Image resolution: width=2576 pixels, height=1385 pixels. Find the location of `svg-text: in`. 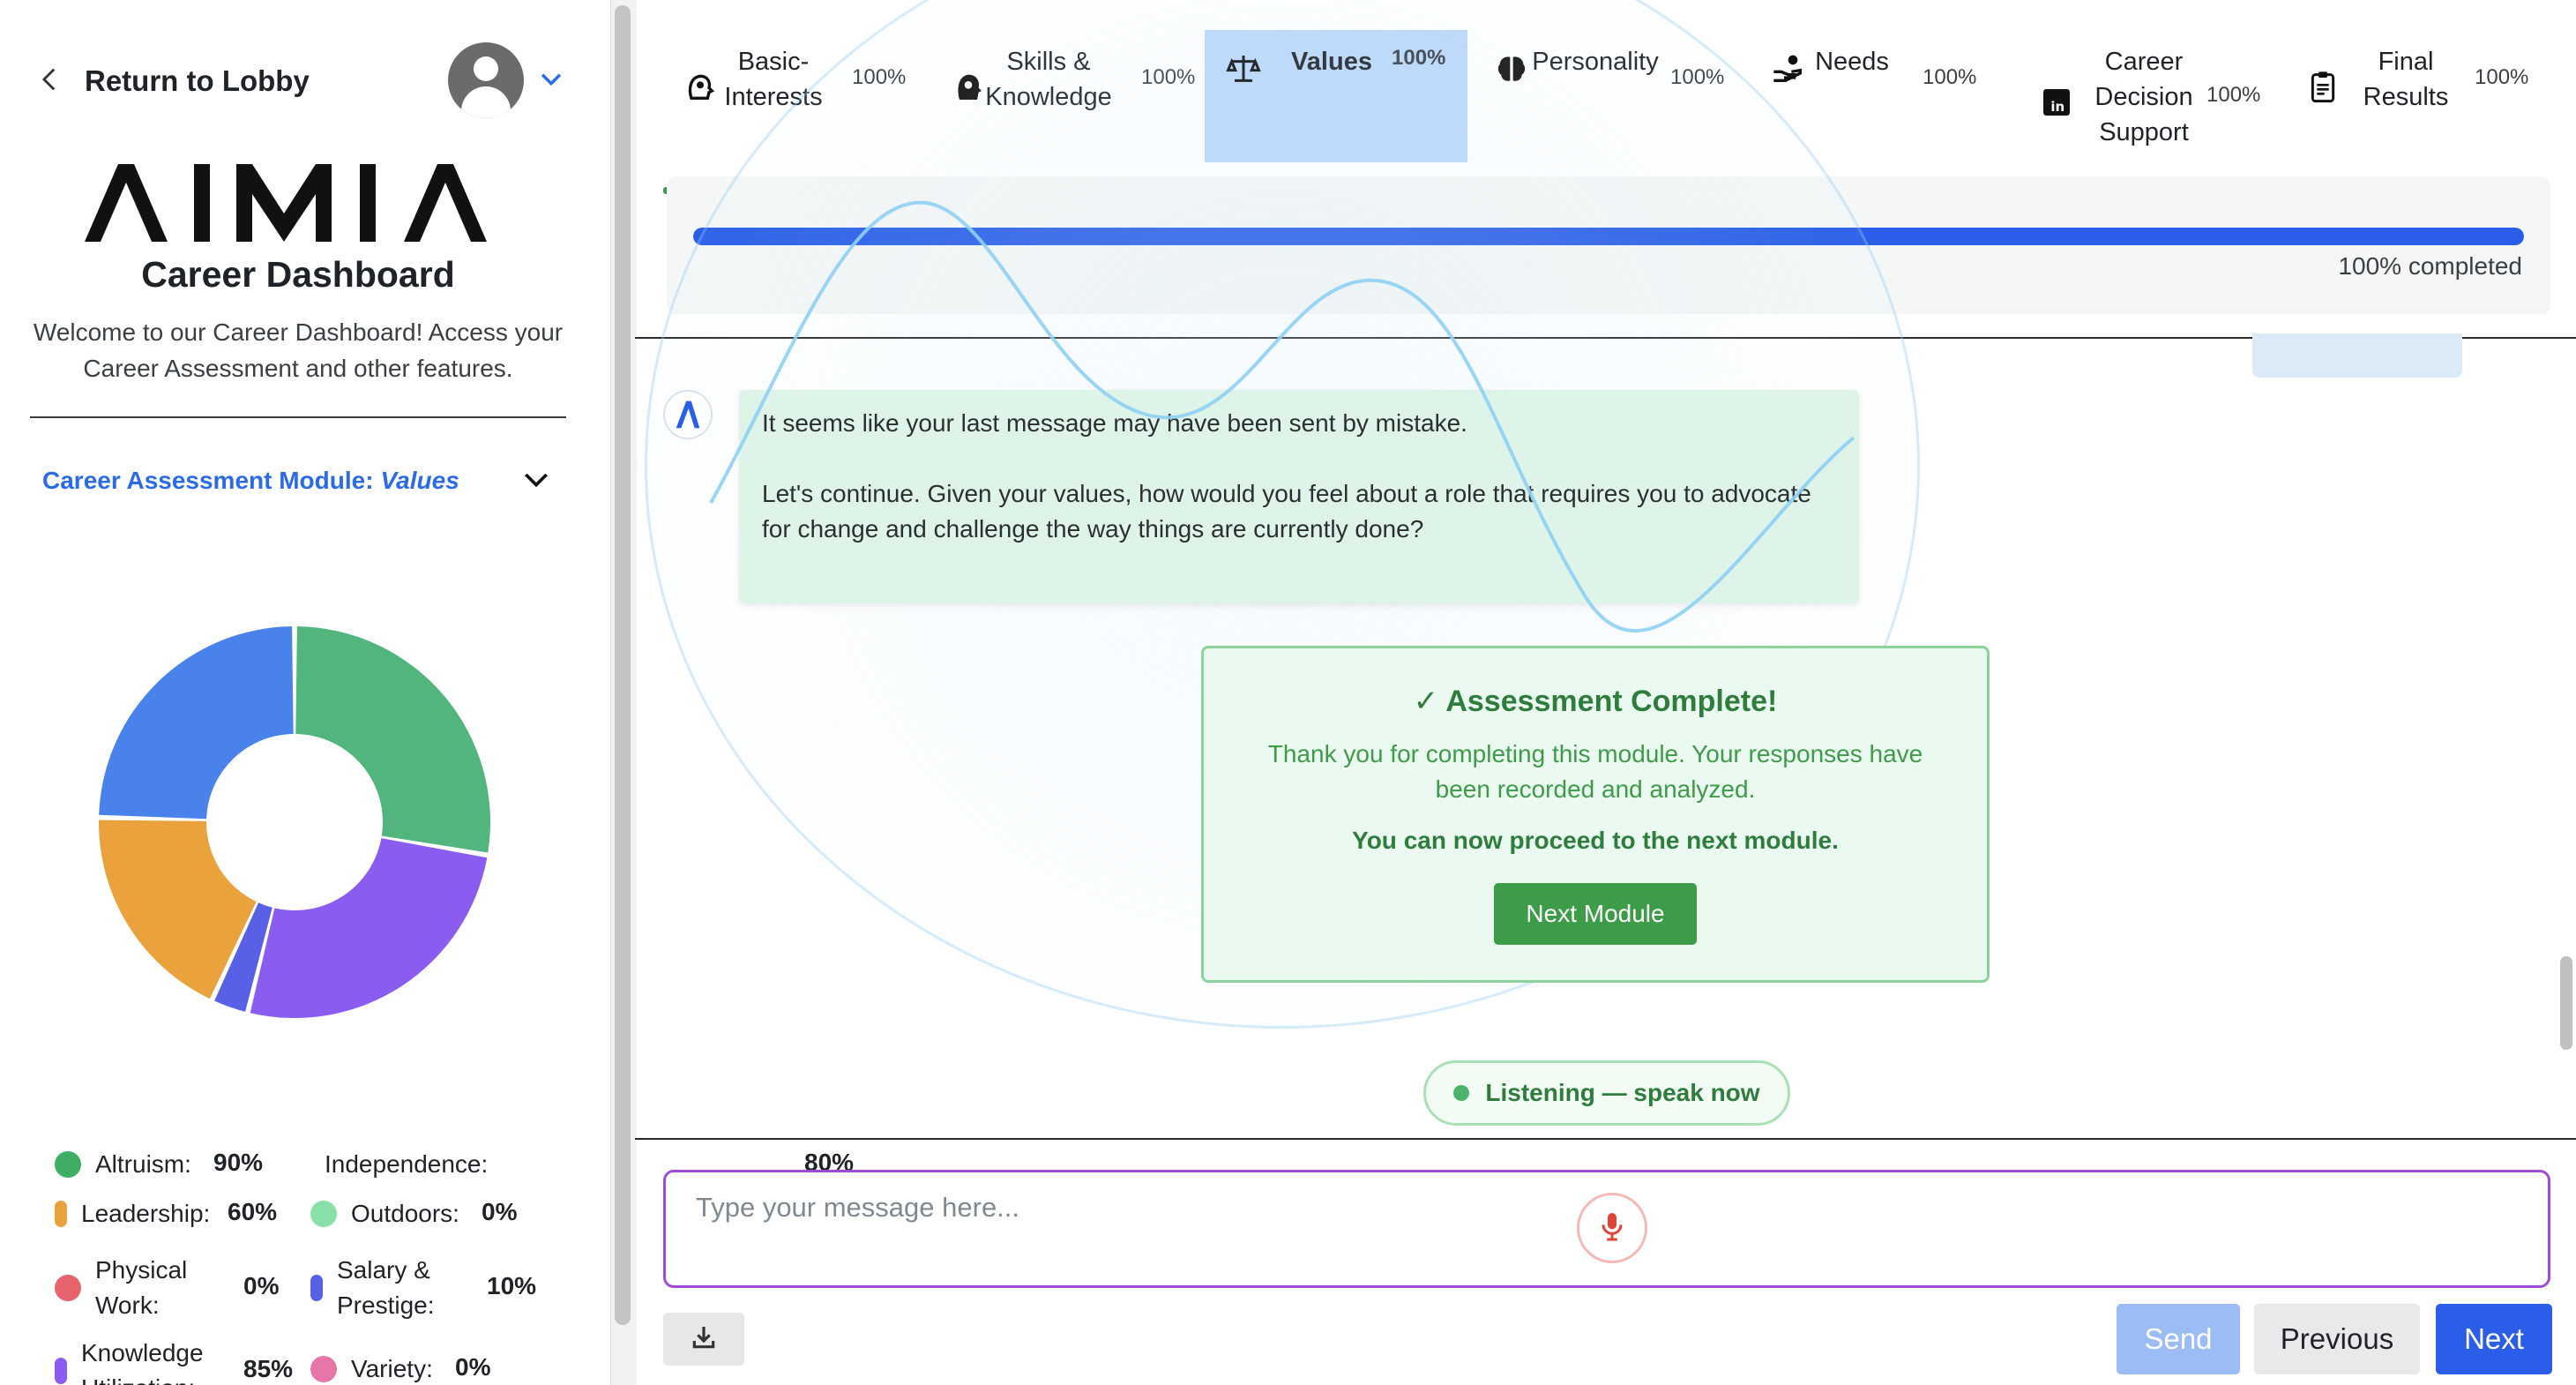

svg-text: in is located at coordinates (2057, 107).